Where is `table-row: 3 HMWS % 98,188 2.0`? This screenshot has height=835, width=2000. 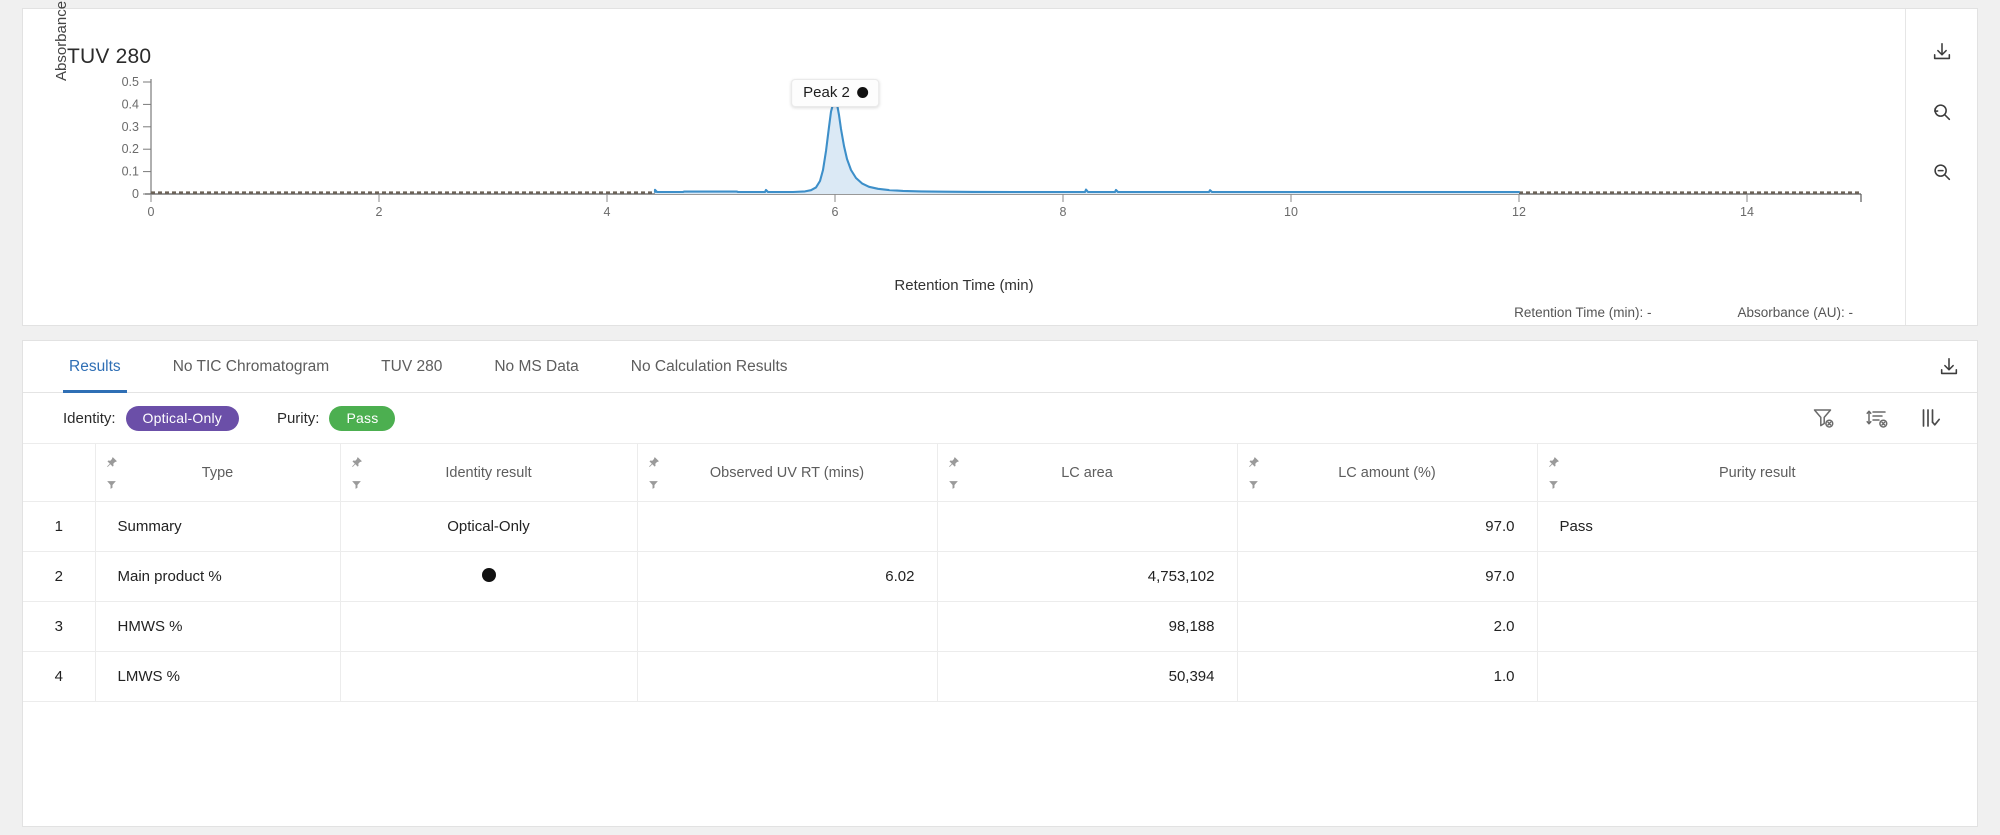
table-row: 3 HMWS % 98,188 2.0 is located at coordinates (1000, 626).